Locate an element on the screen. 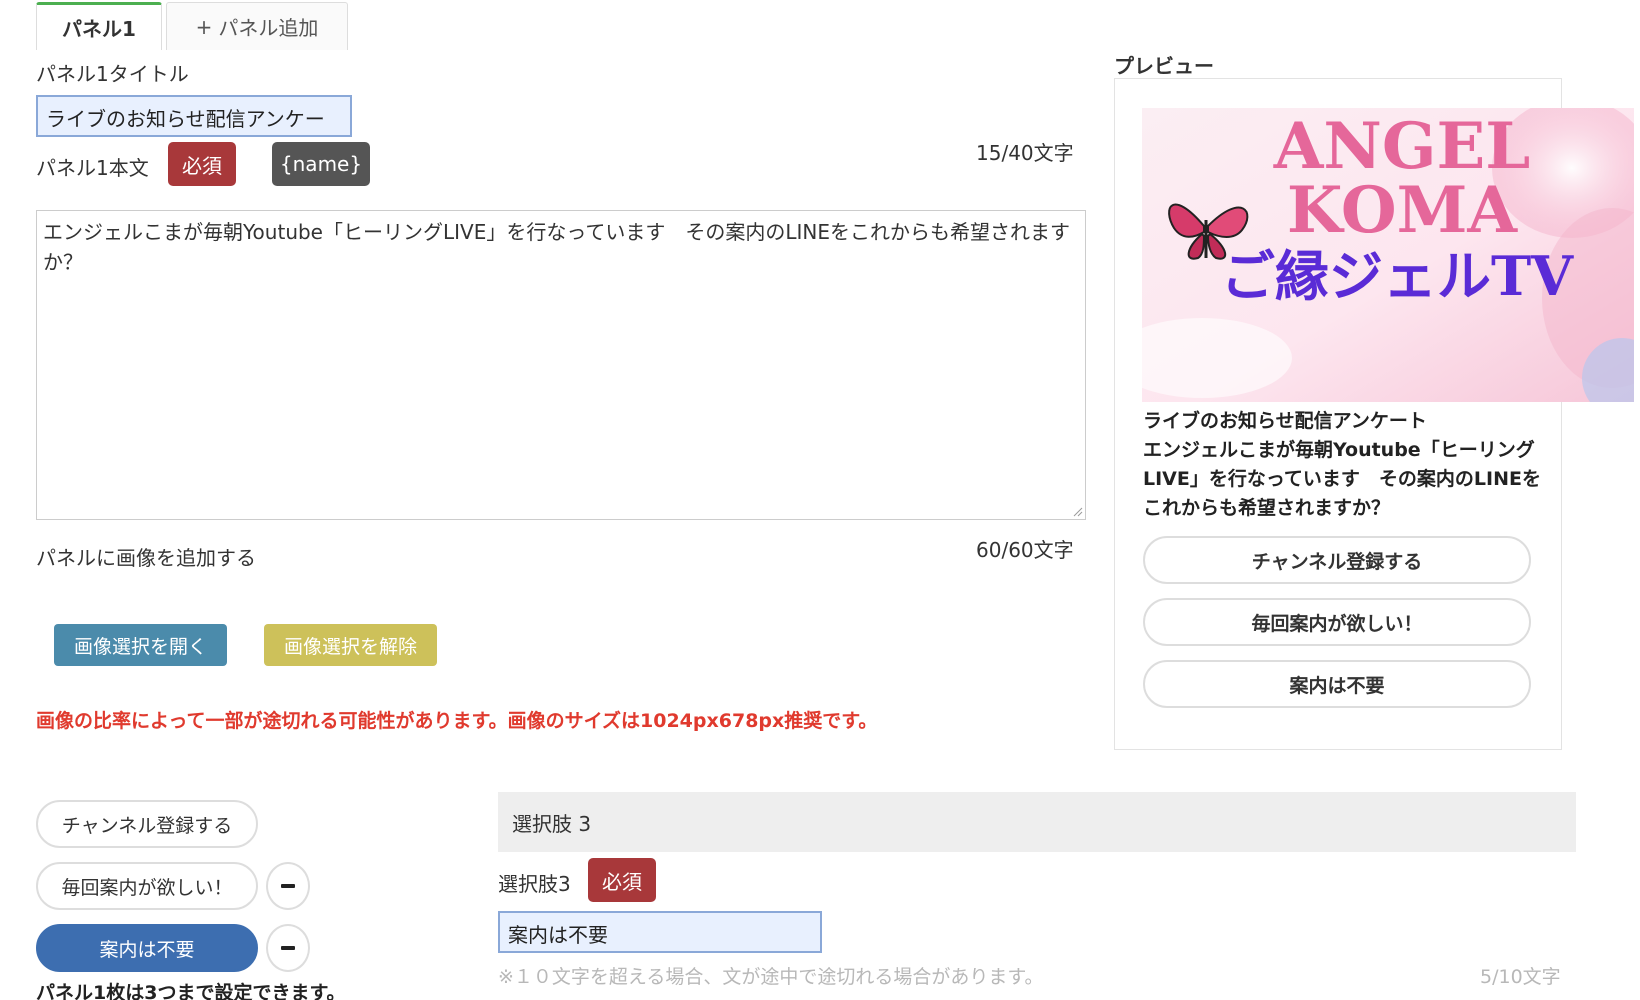 The image size is (1640, 1000). choice-section-header: 選択肢 3 is located at coordinates (1037, 822).